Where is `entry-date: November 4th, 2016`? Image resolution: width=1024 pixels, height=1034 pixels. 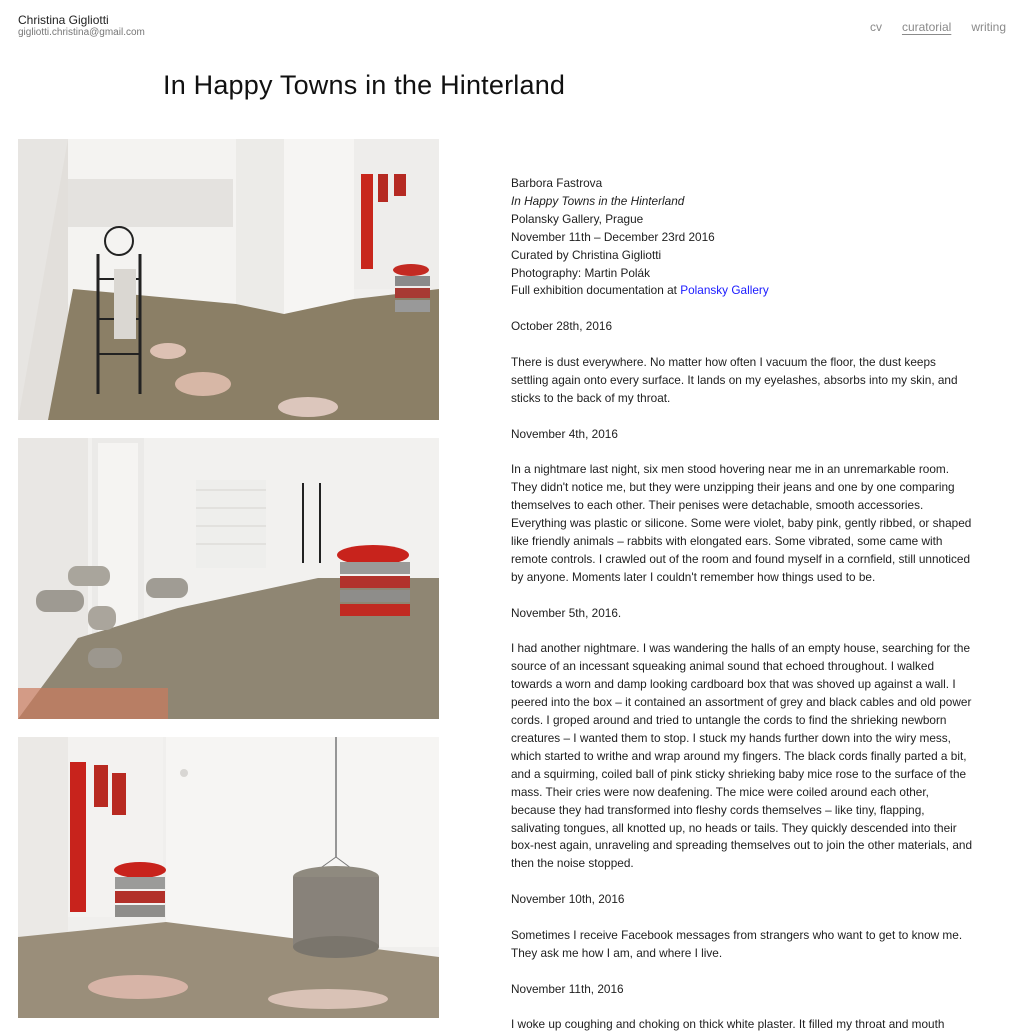
entry-date: November 4th, 2016 is located at coordinates (564, 433).